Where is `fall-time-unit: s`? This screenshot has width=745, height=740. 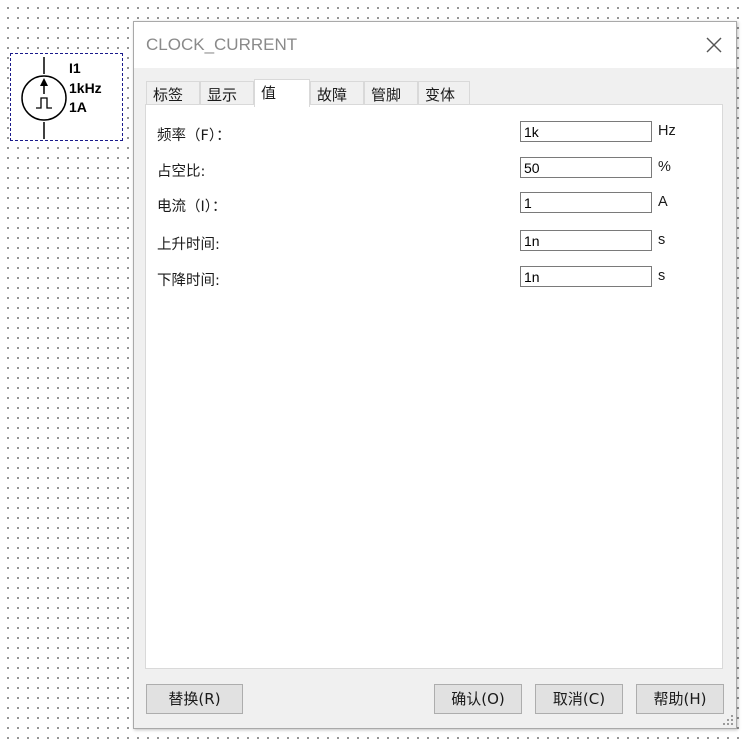 fall-time-unit: s is located at coordinates (662, 276).